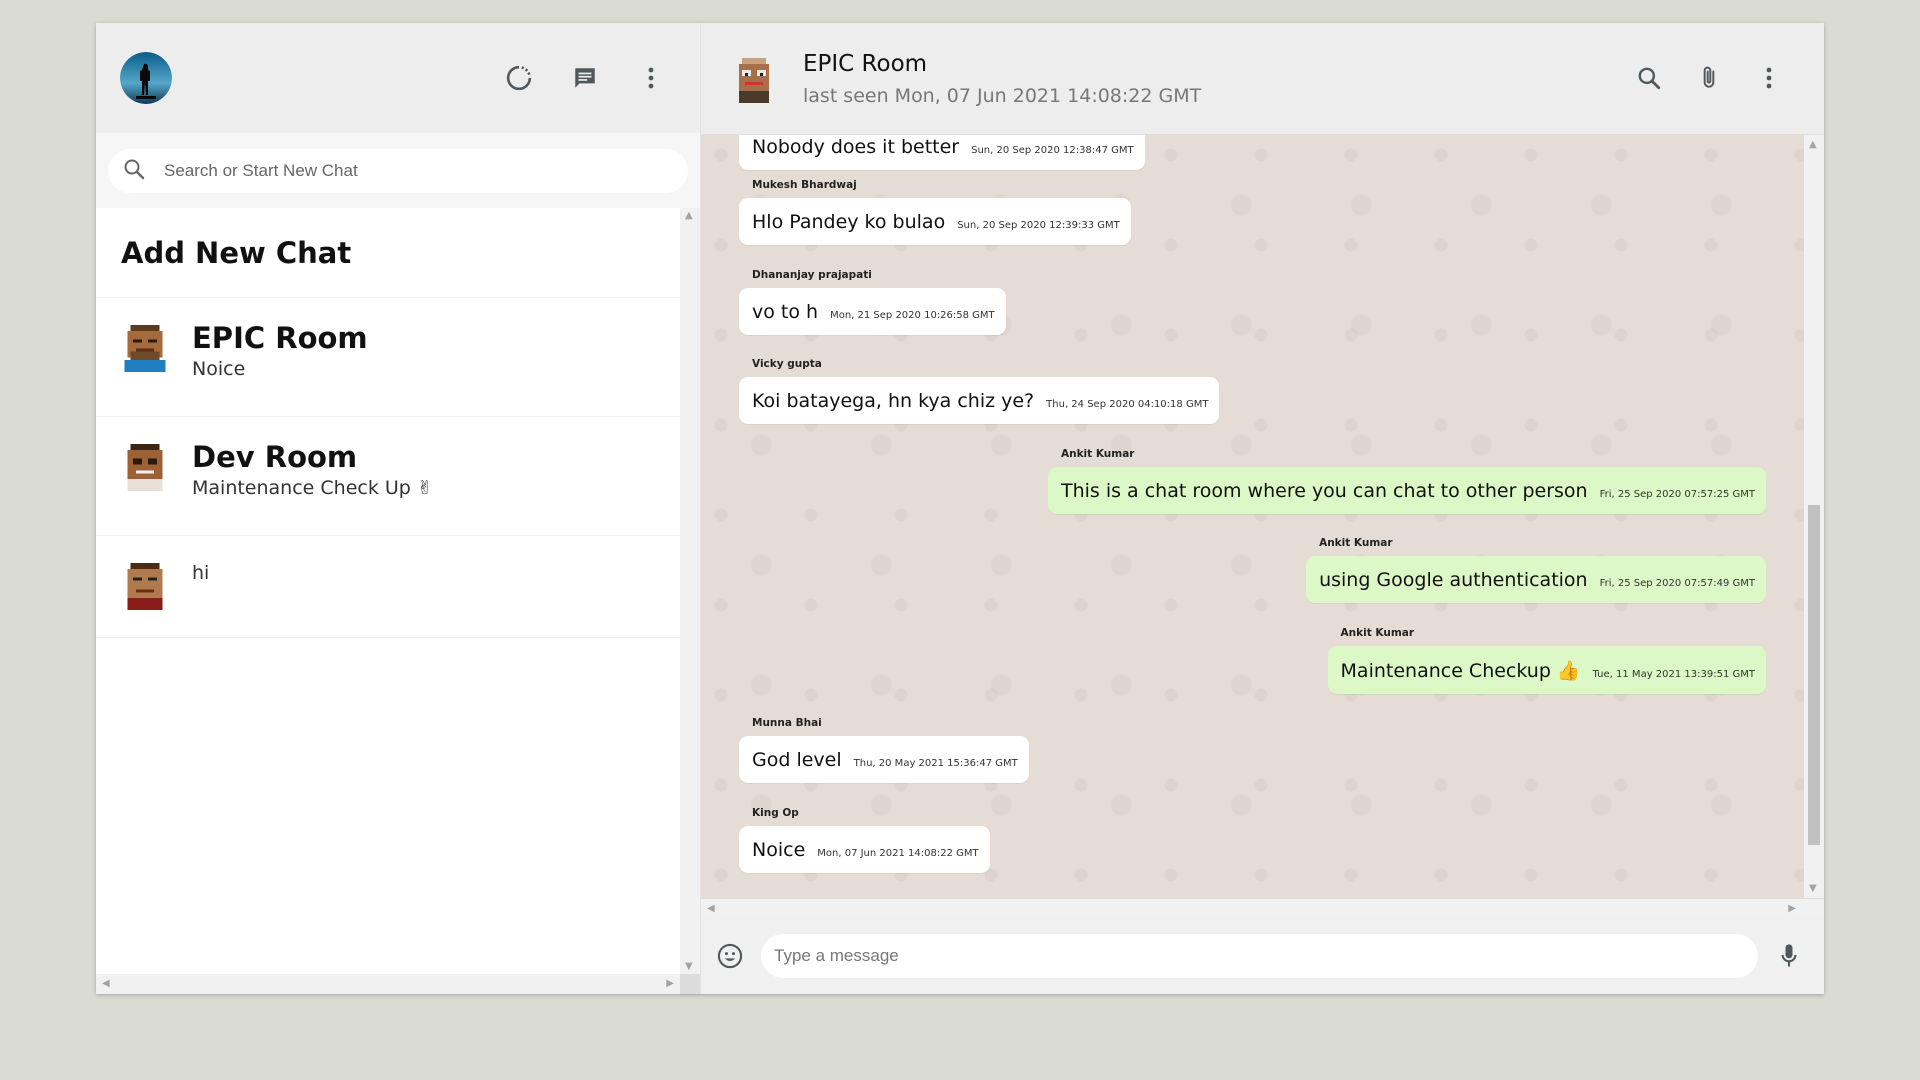  What do you see at coordinates (388, 984) in the screenshot?
I see `chat-list-horizontal-scrollbar: ◀ ▶` at bounding box center [388, 984].